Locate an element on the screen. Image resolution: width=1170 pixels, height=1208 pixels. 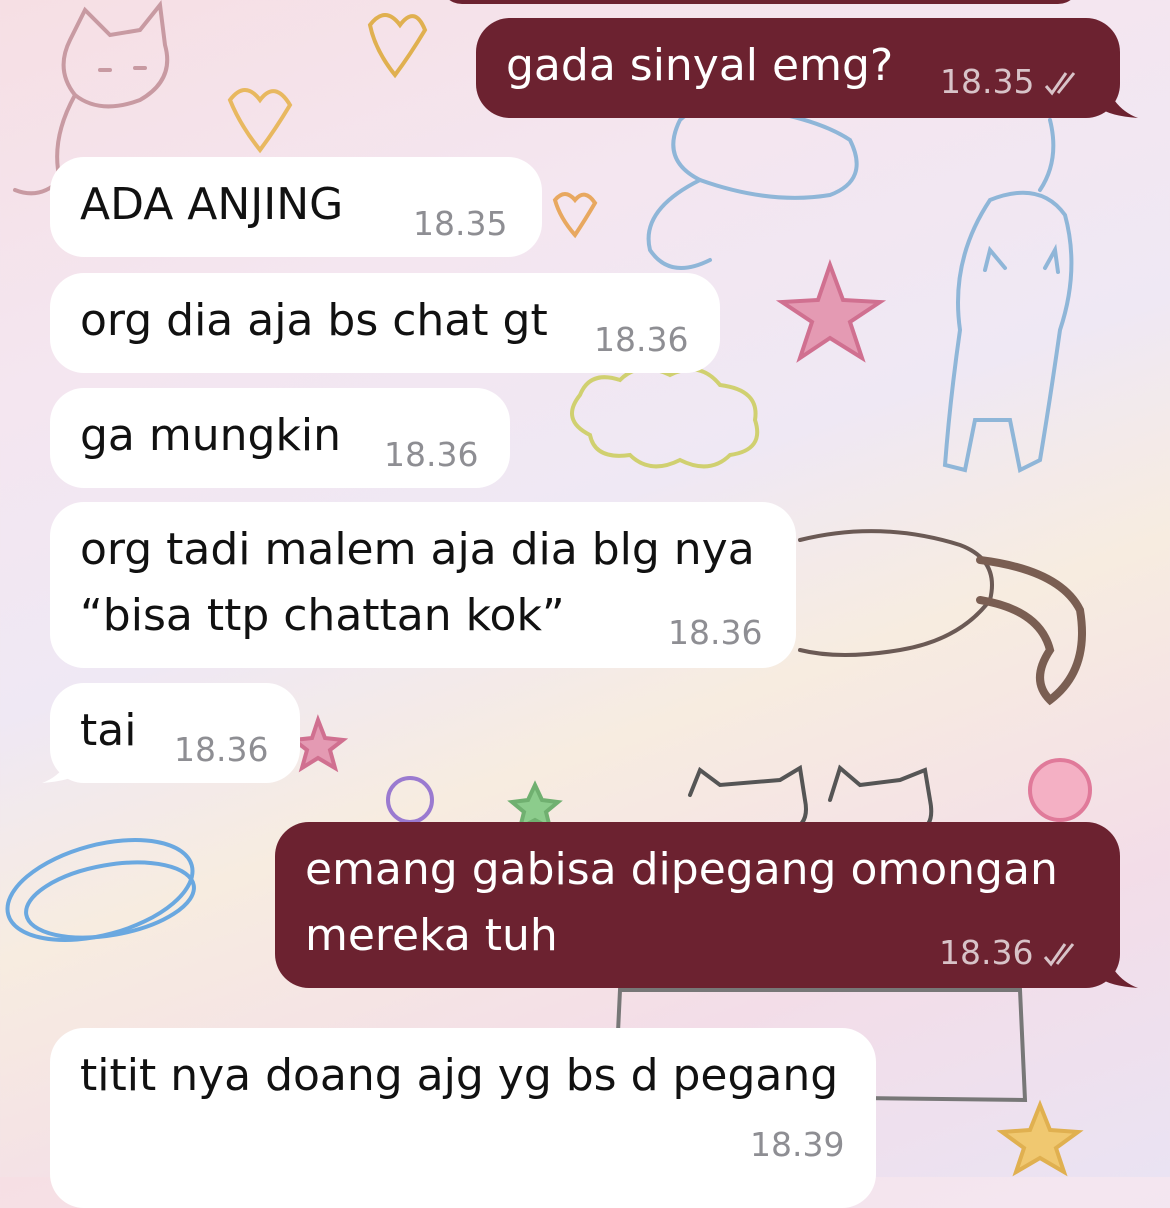
message-text: emang gabisa dipegang omongan is located at coordinates (681, 869).